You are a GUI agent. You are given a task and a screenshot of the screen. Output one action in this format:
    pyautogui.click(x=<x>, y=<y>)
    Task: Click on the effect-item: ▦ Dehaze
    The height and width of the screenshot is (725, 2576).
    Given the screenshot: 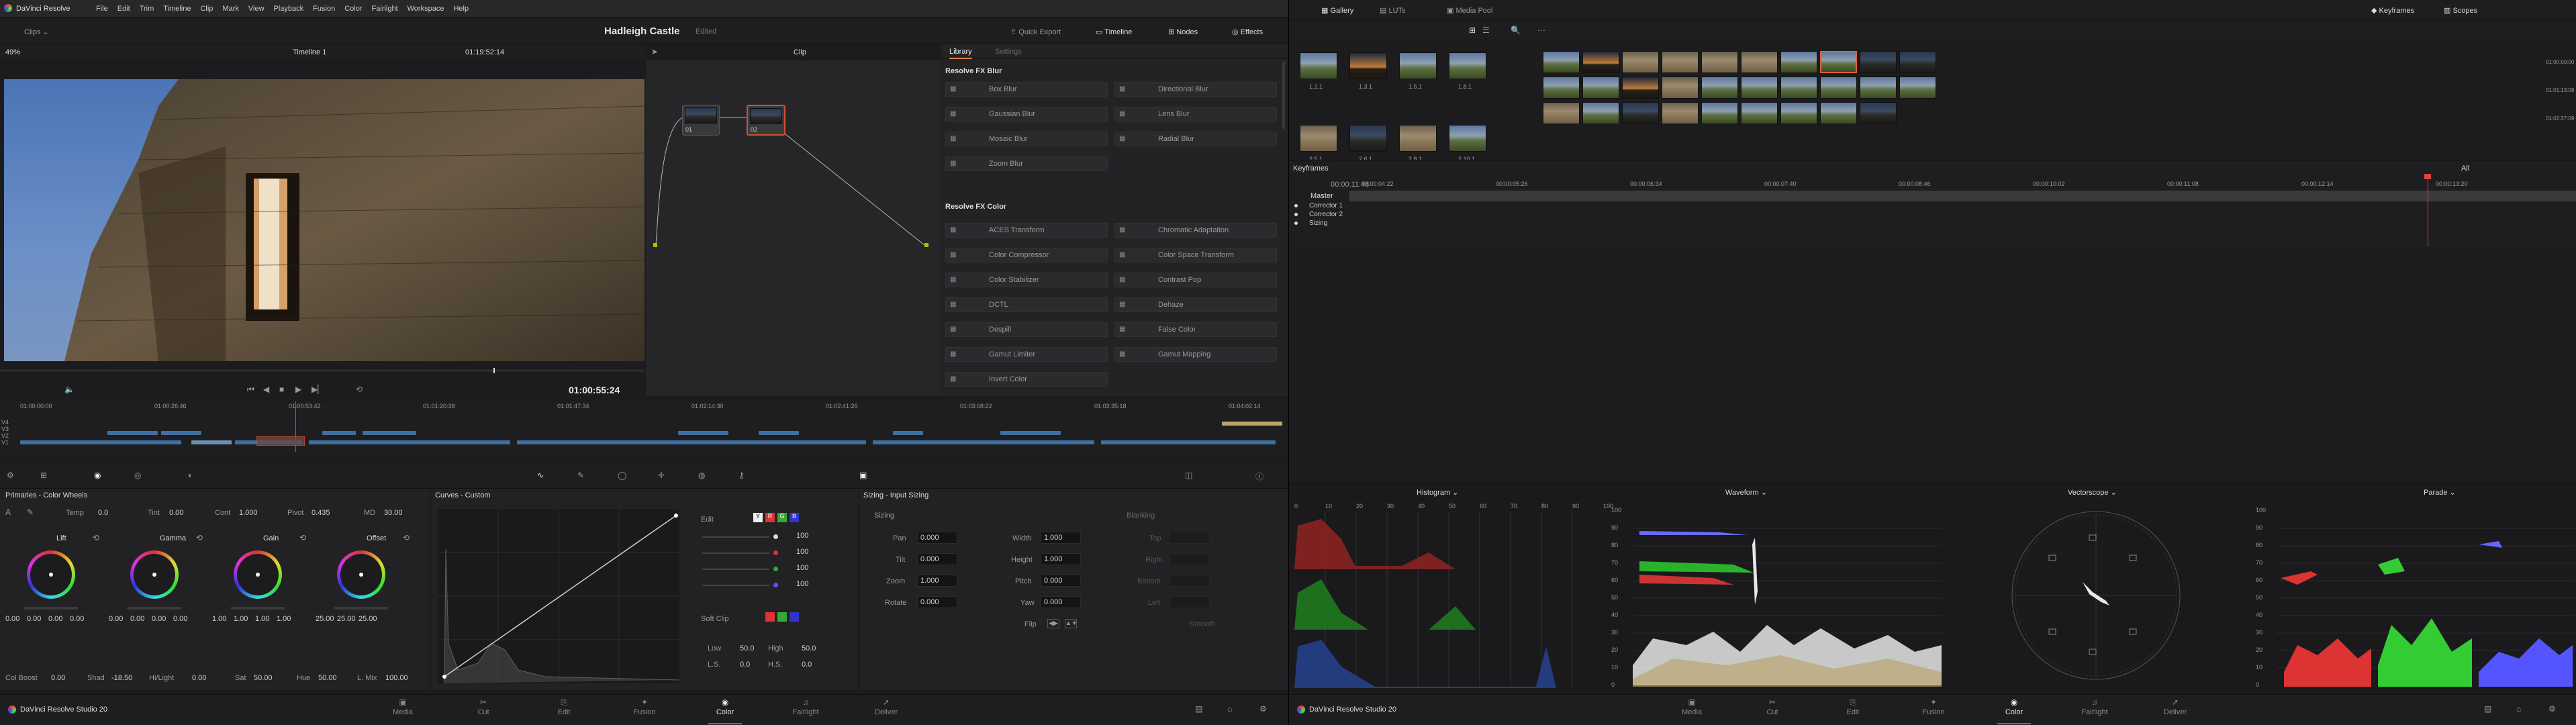 What is the action you would take?
    pyautogui.click(x=1195, y=304)
    